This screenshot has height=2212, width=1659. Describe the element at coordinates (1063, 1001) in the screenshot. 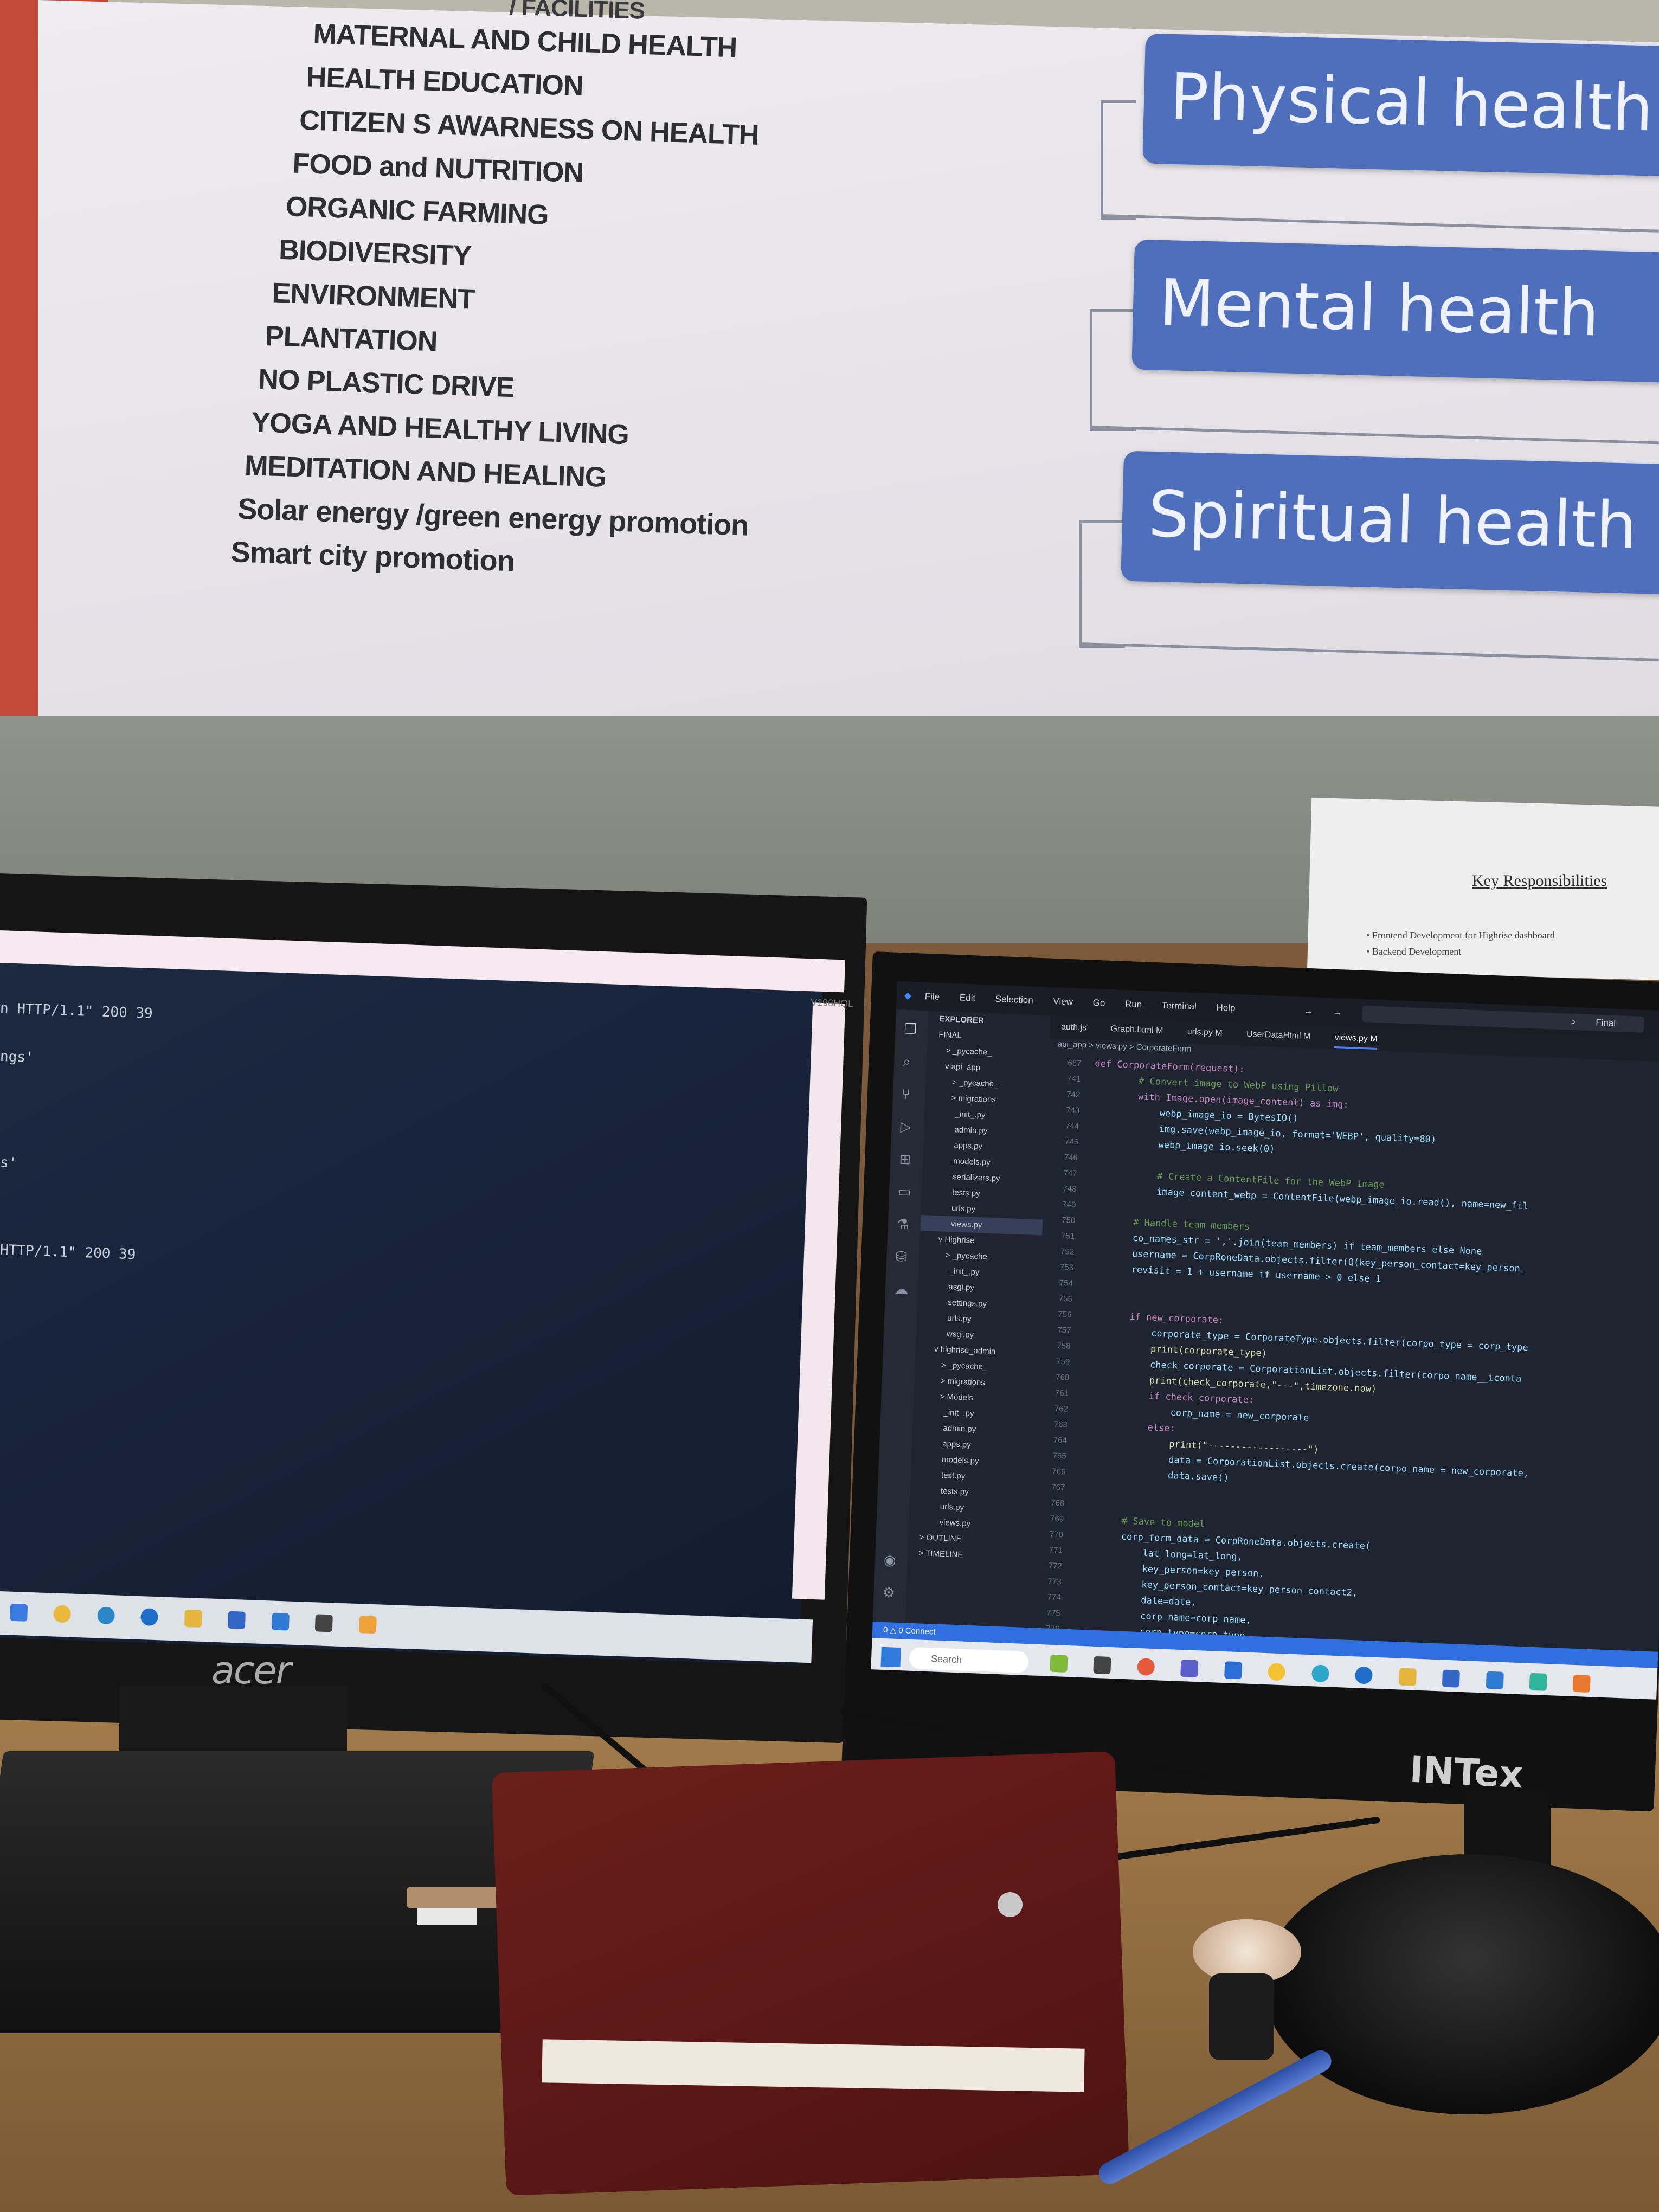

I see `menu-view: View` at that location.